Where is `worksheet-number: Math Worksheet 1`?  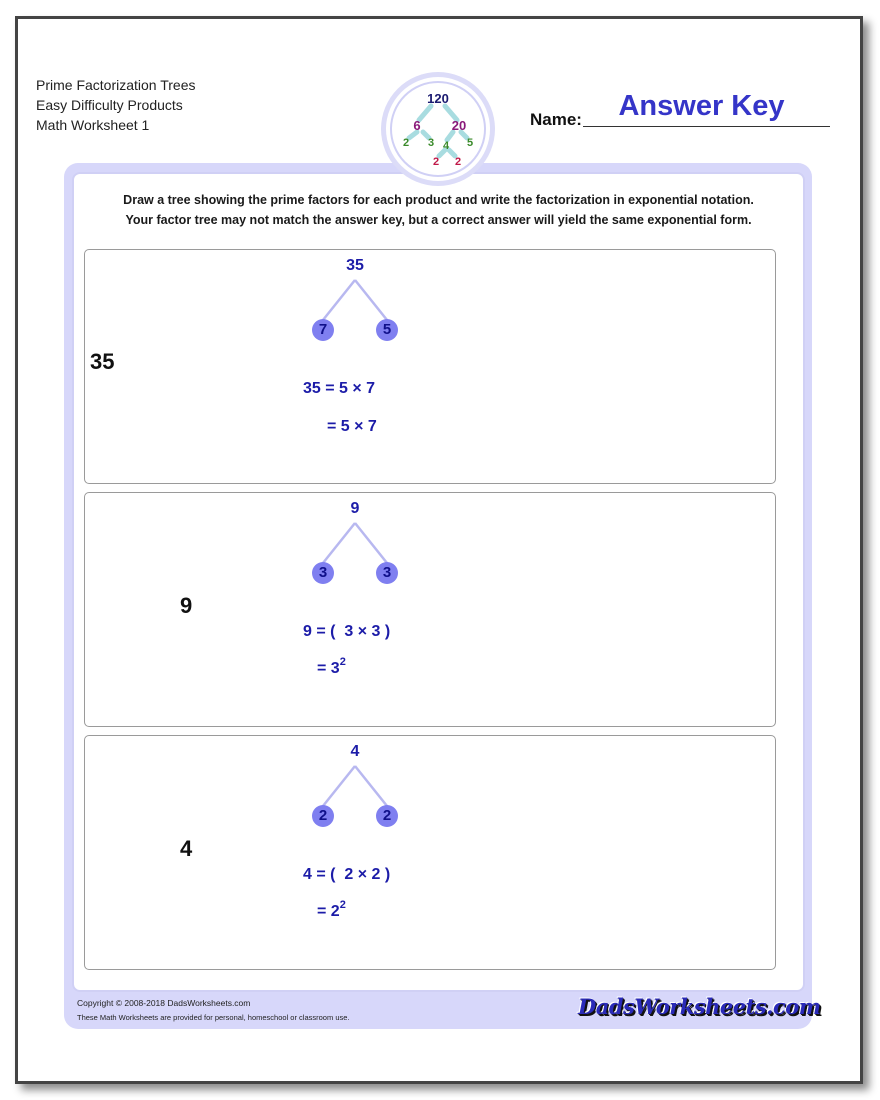 worksheet-number: Math Worksheet 1 is located at coordinates (93, 125).